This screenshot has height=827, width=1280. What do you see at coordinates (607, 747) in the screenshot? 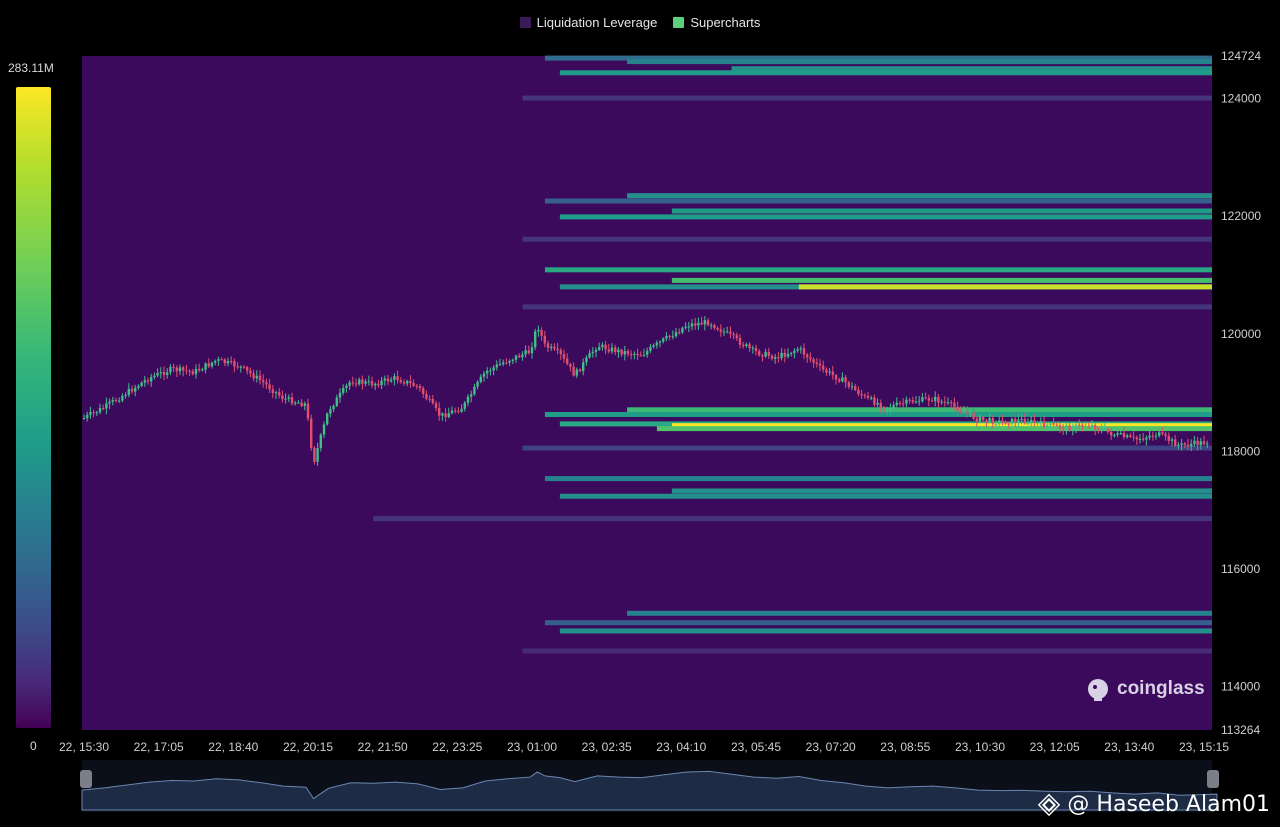
I see `x-tick-label: 23, 02:35` at bounding box center [607, 747].